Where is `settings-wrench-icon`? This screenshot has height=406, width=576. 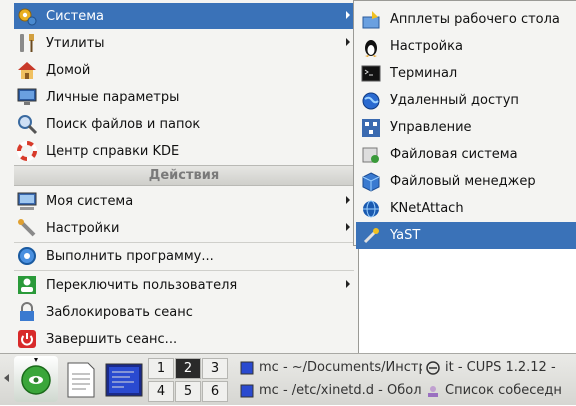
settings-wrench-icon is located at coordinates (27, 228).